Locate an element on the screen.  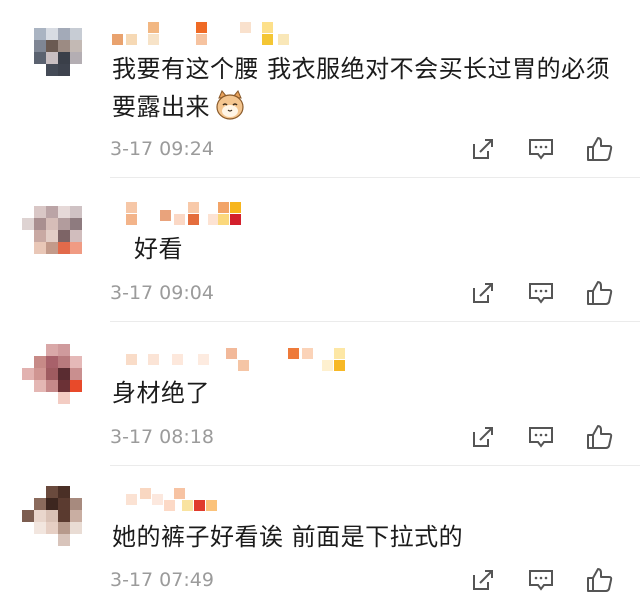
timestamp: 3-17 07:49 is located at coordinates (162, 580).